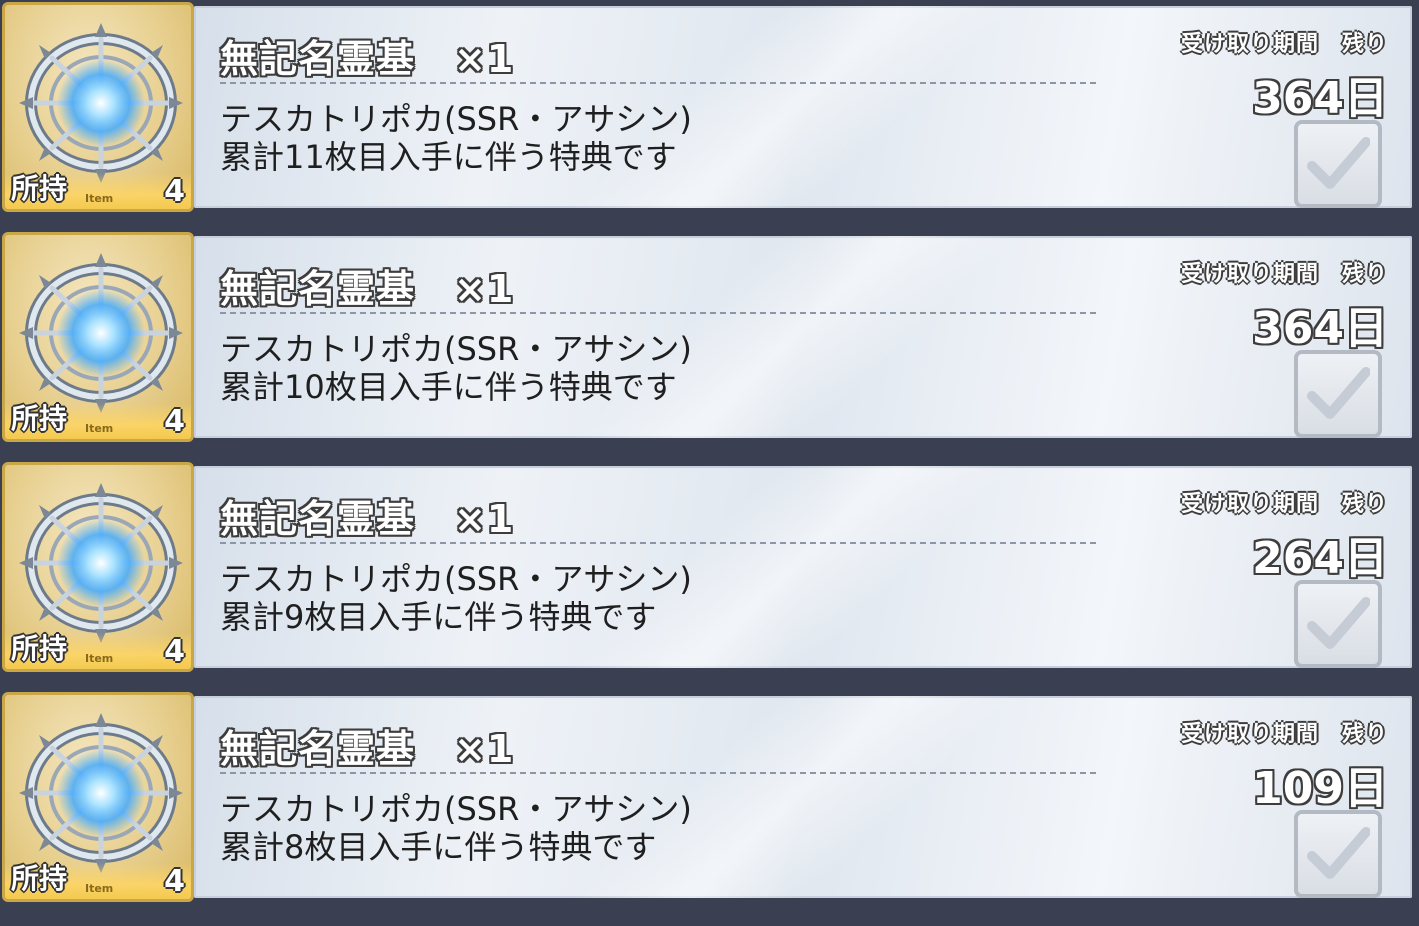  Describe the element at coordinates (438, 617) in the screenshot. I see `description-line-2: 累計9枚目入手に伴う特典です` at that location.